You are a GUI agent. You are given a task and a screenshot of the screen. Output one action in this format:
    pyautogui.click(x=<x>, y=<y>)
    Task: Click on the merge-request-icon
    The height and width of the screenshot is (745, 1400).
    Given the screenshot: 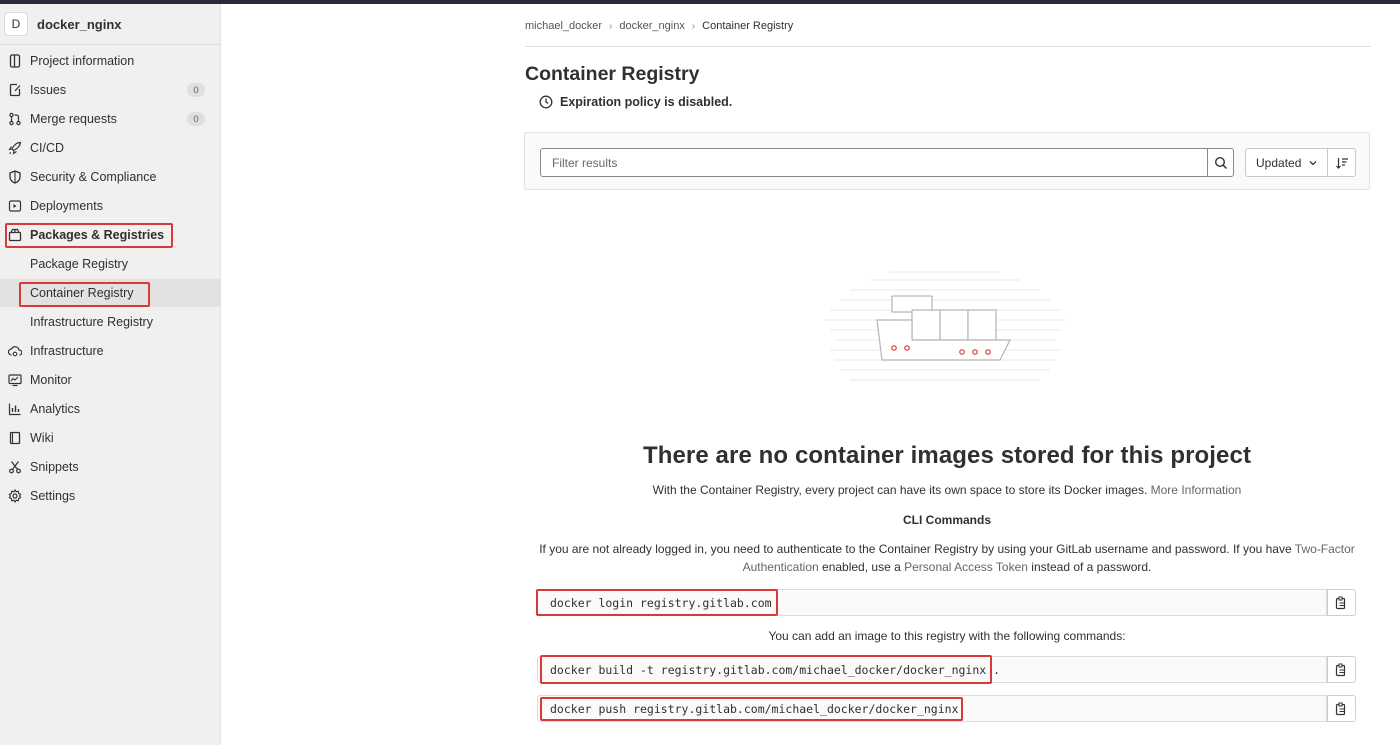 What is the action you would take?
    pyautogui.click(x=15, y=119)
    